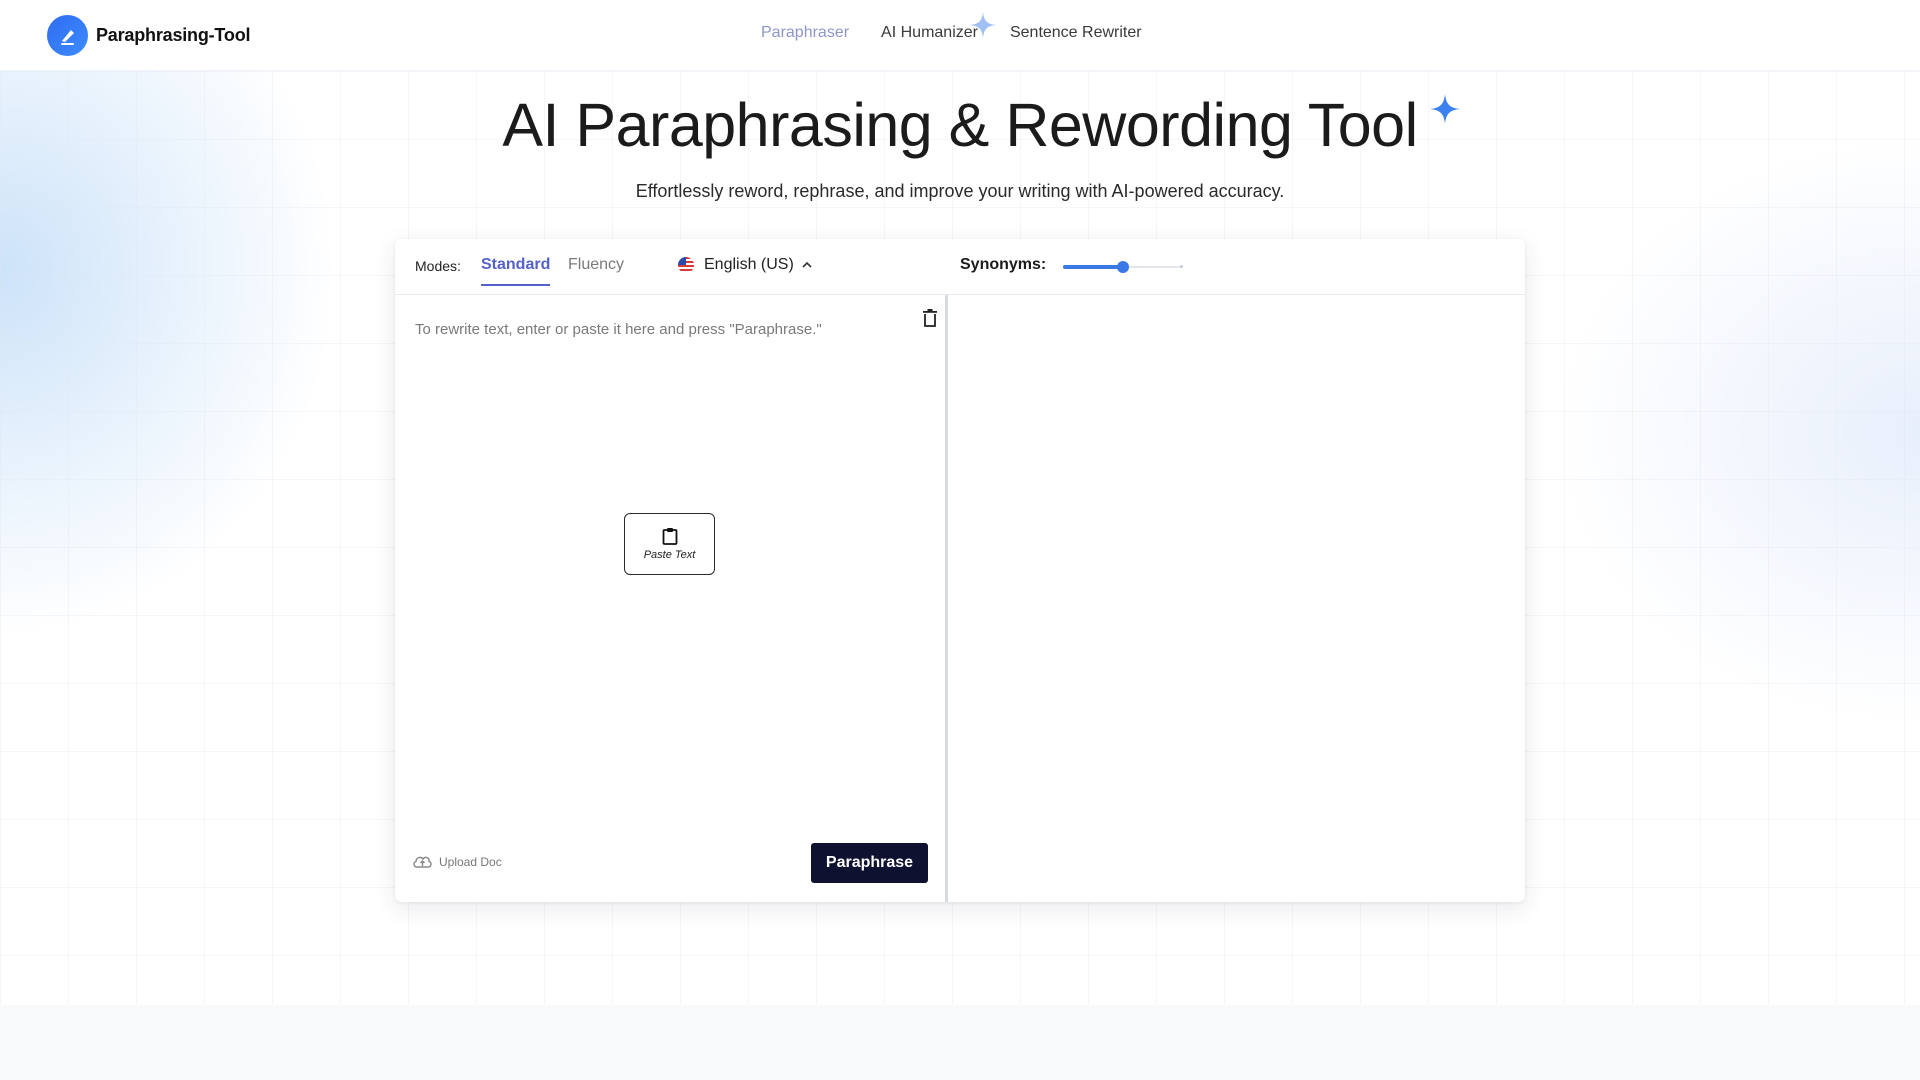 The height and width of the screenshot is (1080, 1920). What do you see at coordinates (596, 265) in the screenshot?
I see `tab-fluency: Fluency` at bounding box center [596, 265].